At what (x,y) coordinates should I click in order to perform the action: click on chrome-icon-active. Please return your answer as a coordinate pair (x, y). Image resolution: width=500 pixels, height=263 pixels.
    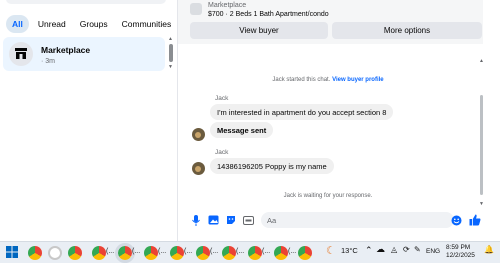
    Looking at the image, I should click on (125, 253).